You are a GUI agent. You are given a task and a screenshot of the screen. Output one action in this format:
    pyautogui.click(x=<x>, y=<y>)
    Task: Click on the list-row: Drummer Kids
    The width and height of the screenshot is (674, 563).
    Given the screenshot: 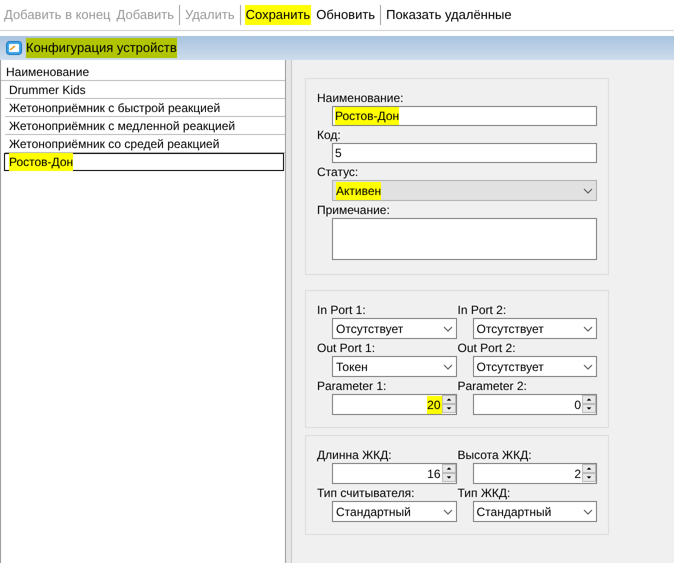 What is the action you would take?
    pyautogui.click(x=145, y=90)
    